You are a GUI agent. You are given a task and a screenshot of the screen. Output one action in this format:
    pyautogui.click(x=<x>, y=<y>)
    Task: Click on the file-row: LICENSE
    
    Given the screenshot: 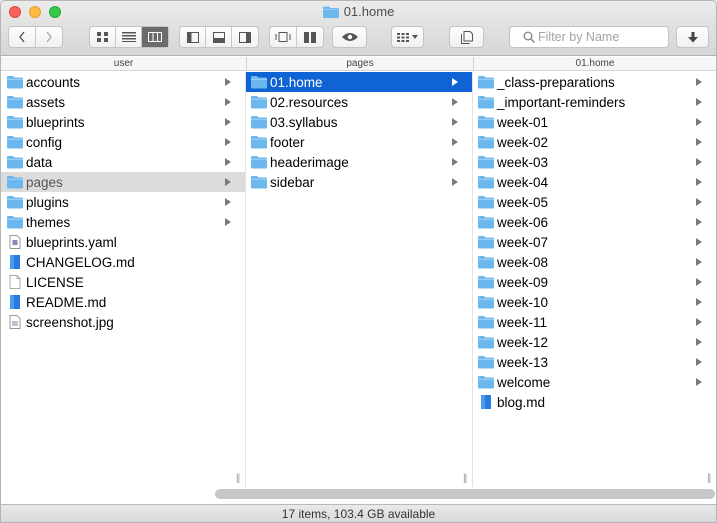 What is the action you would take?
    pyautogui.click(x=123, y=282)
    